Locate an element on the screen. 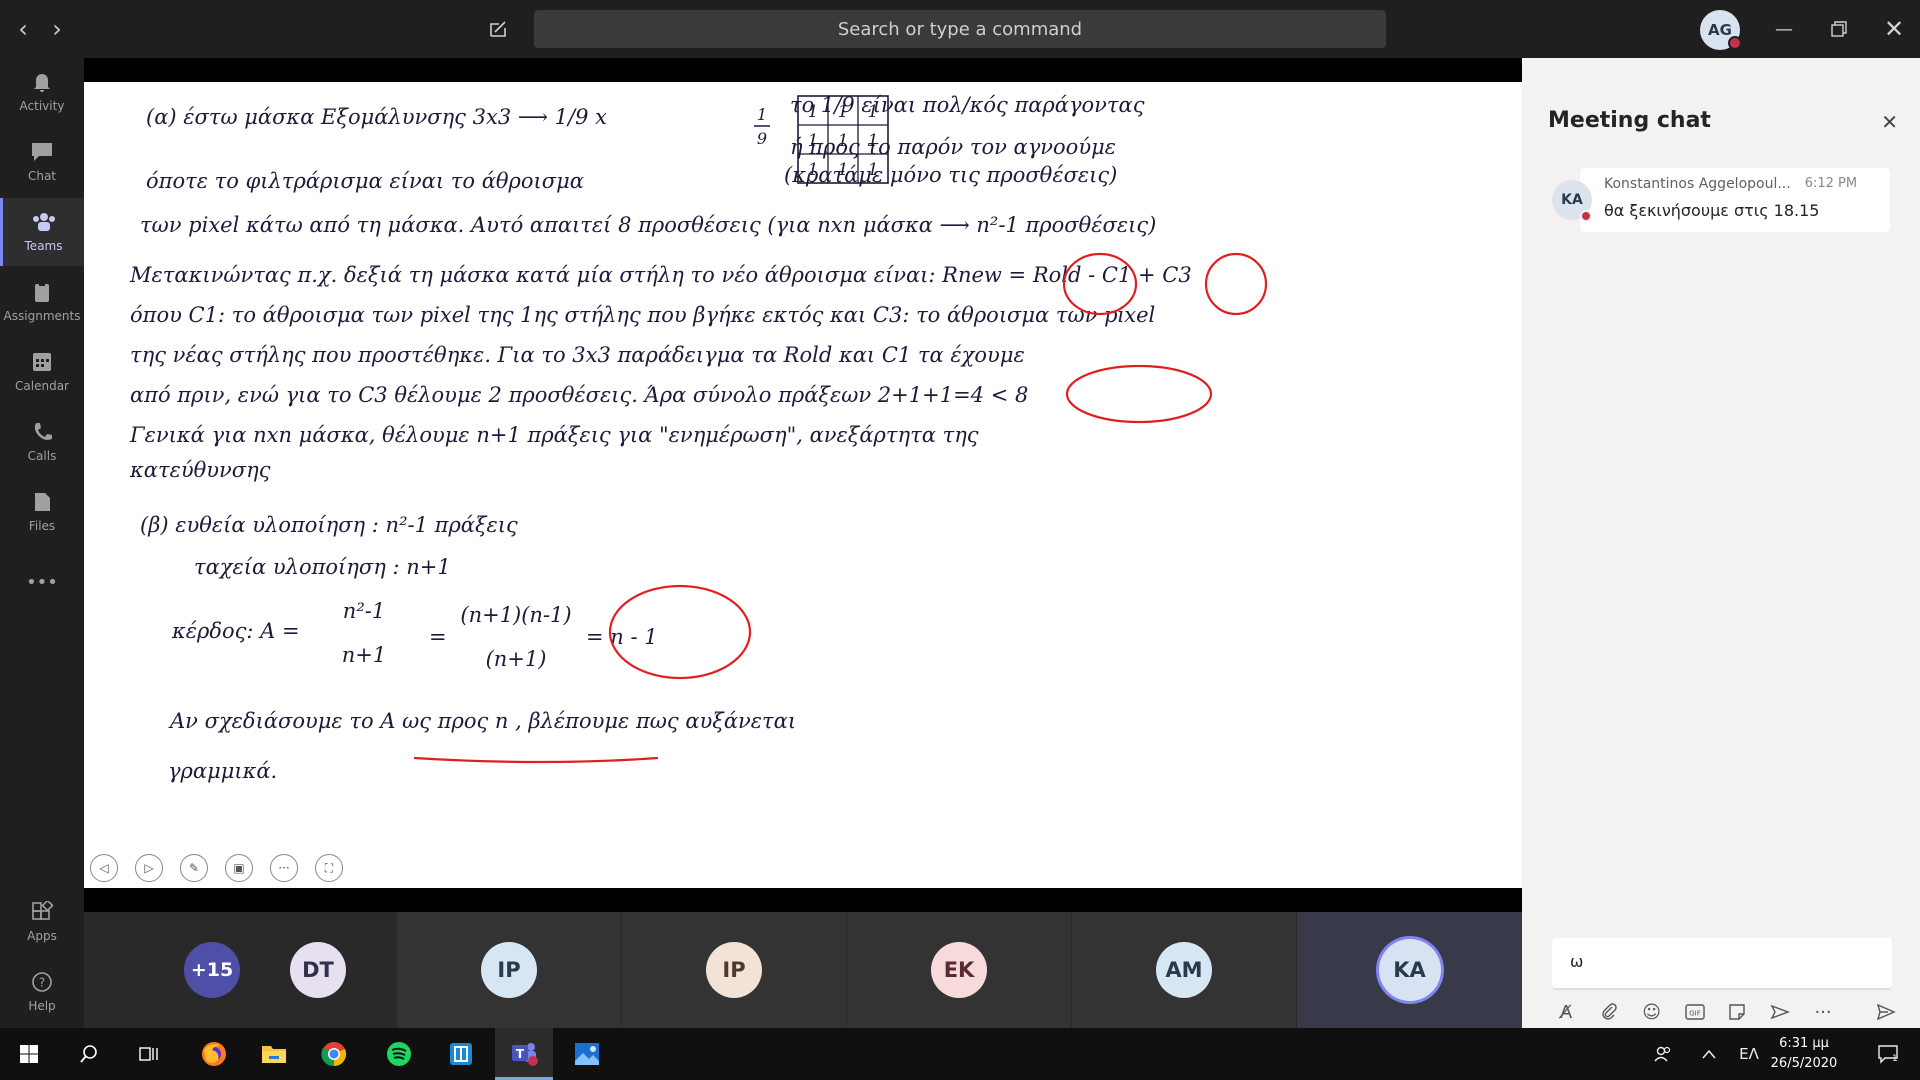  clock-time: 6:31 μμ is located at coordinates (1804, 1043).